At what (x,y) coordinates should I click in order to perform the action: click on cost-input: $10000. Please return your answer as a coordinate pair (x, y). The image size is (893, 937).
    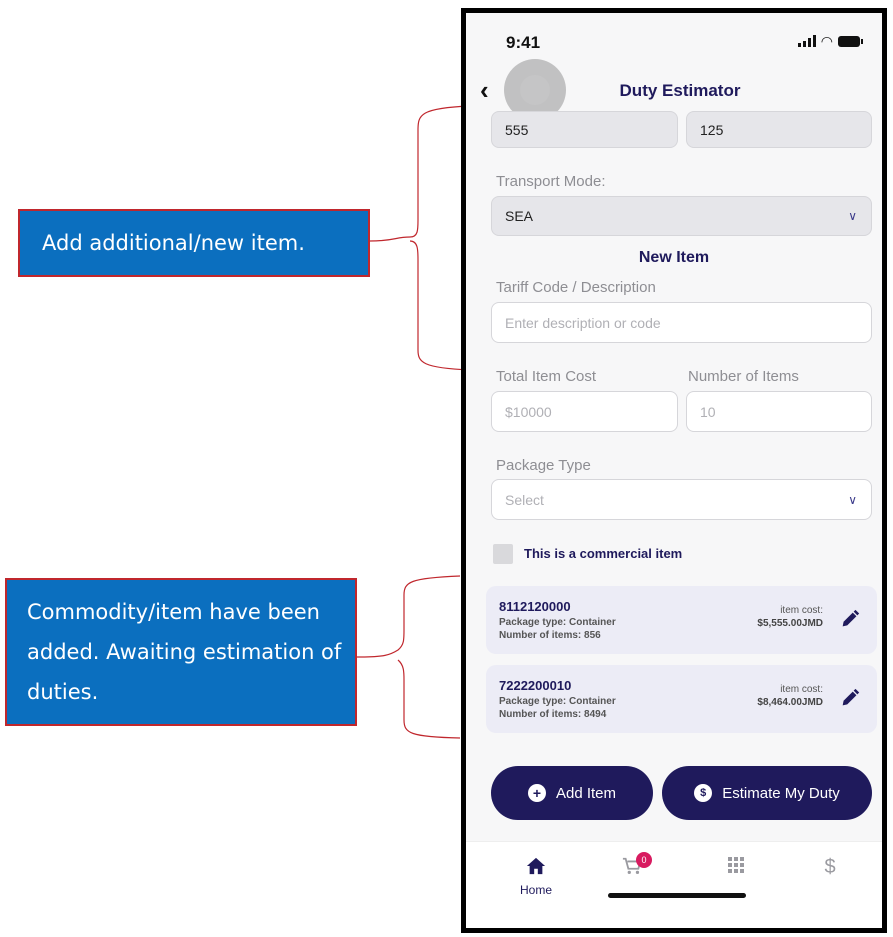
    Looking at the image, I should click on (584, 411).